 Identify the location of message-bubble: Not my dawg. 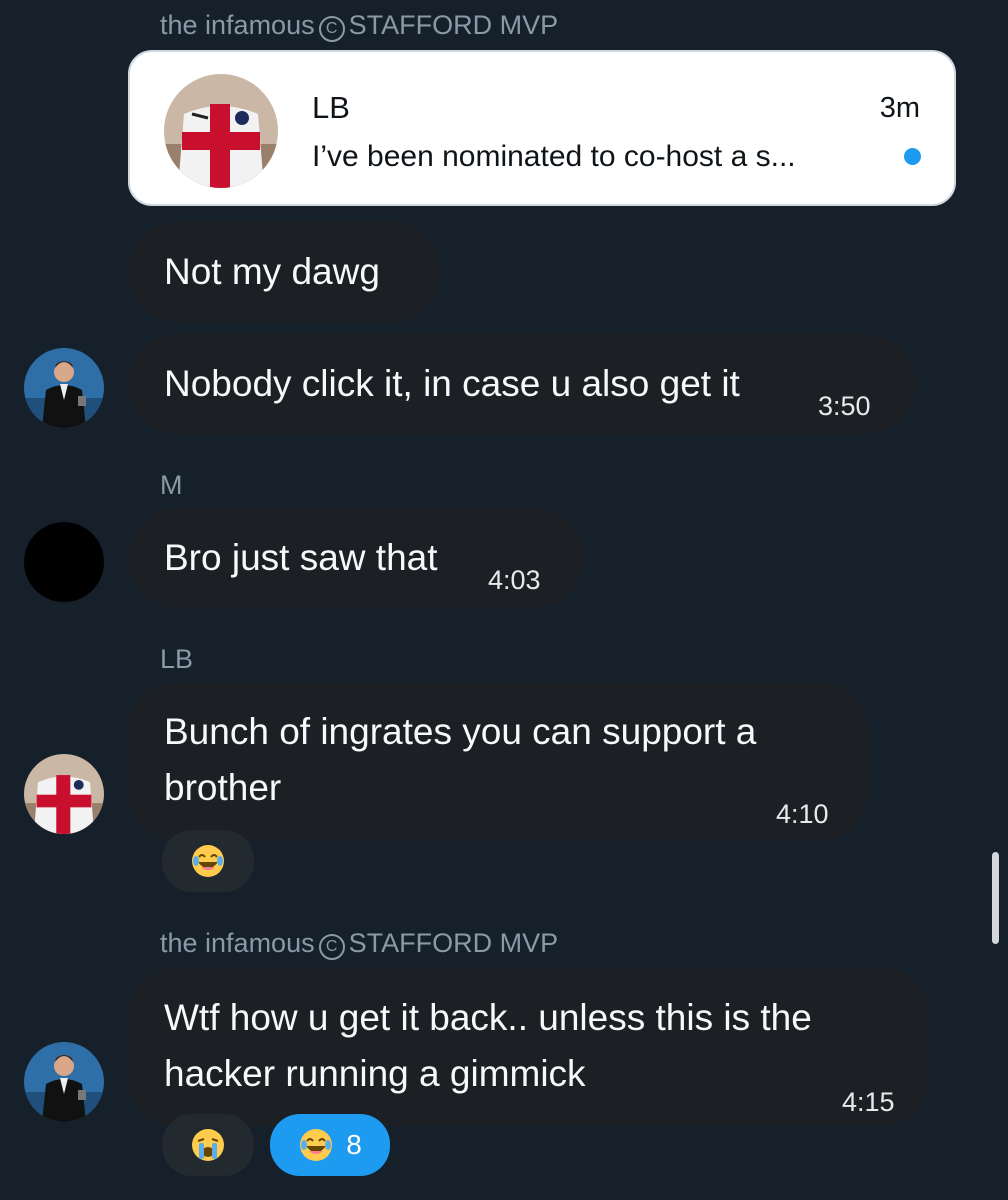
(284, 272).